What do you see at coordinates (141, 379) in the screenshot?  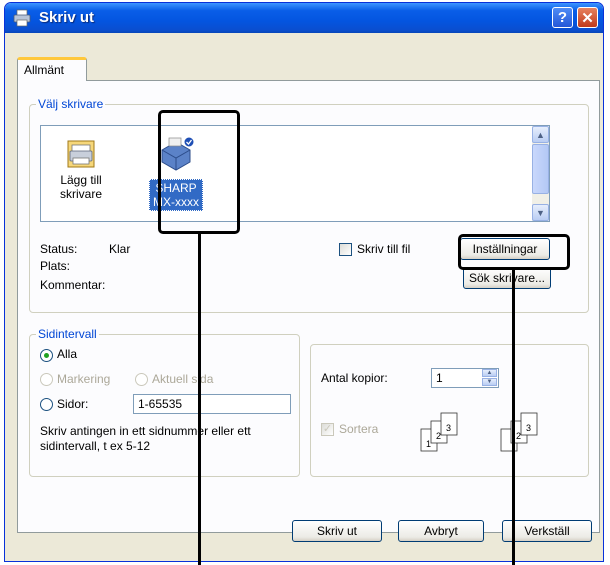 I see `current-page-radio` at bounding box center [141, 379].